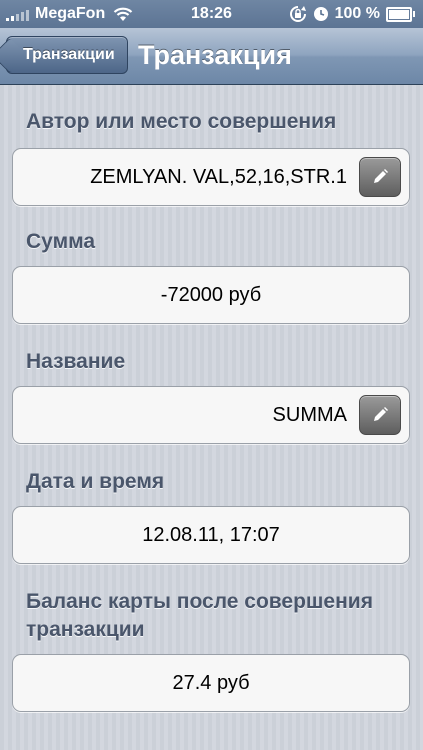 This screenshot has height=750, width=423. I want to click on status-right: 100 %, so click(352, 14).